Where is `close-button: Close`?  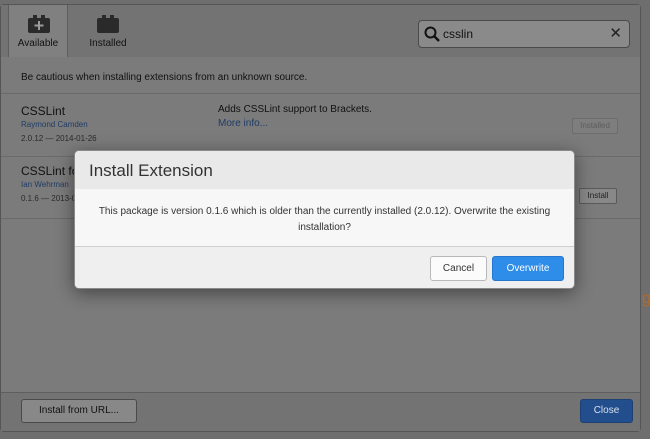 close-button: Close is located at coordinates (606, 411).